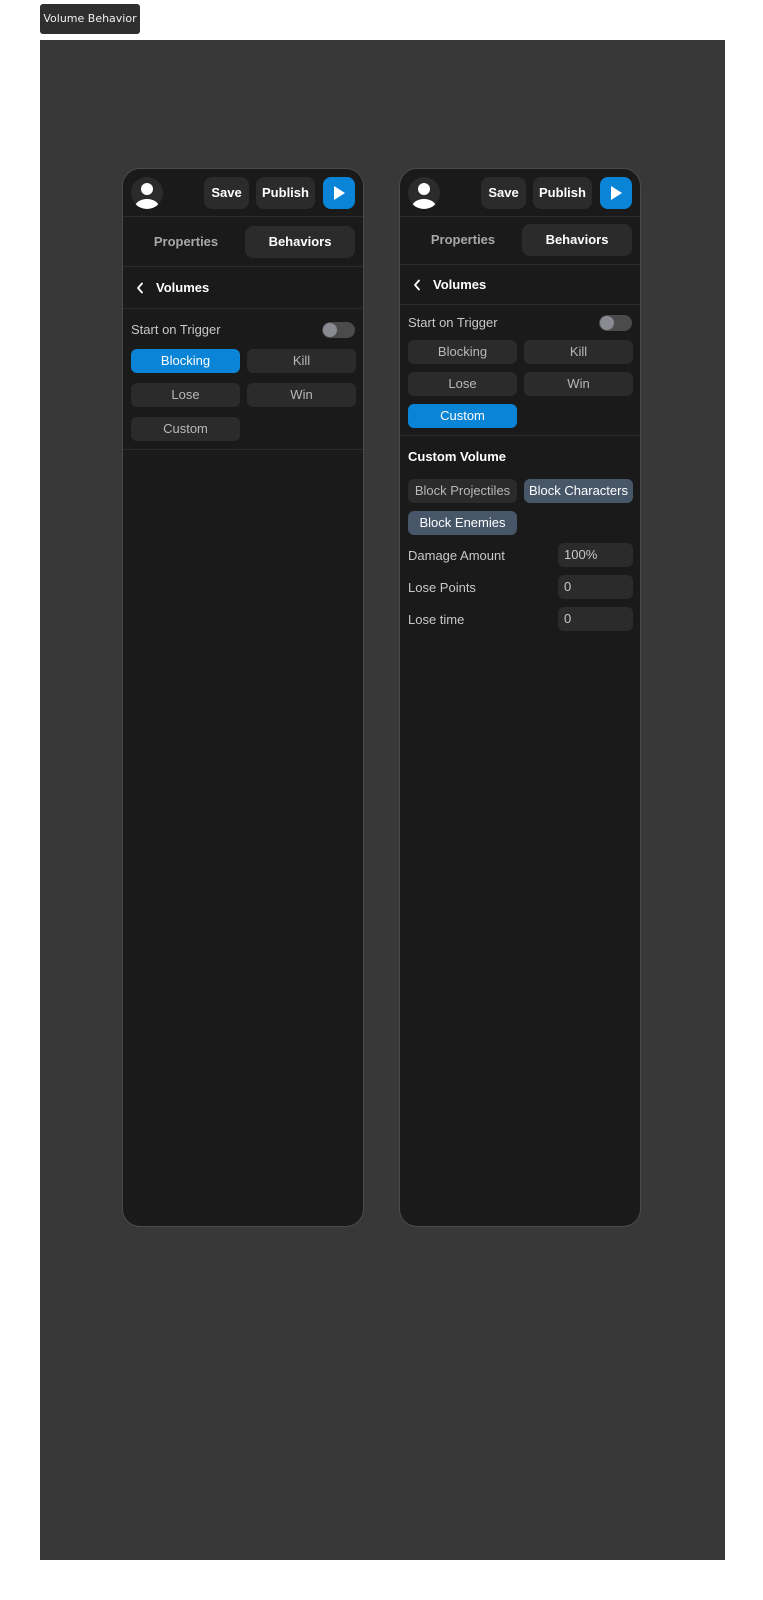  Describe the element at coordinates (578, 491) in the screenshot. I see `option-block-characters: Block Characters` at that location.